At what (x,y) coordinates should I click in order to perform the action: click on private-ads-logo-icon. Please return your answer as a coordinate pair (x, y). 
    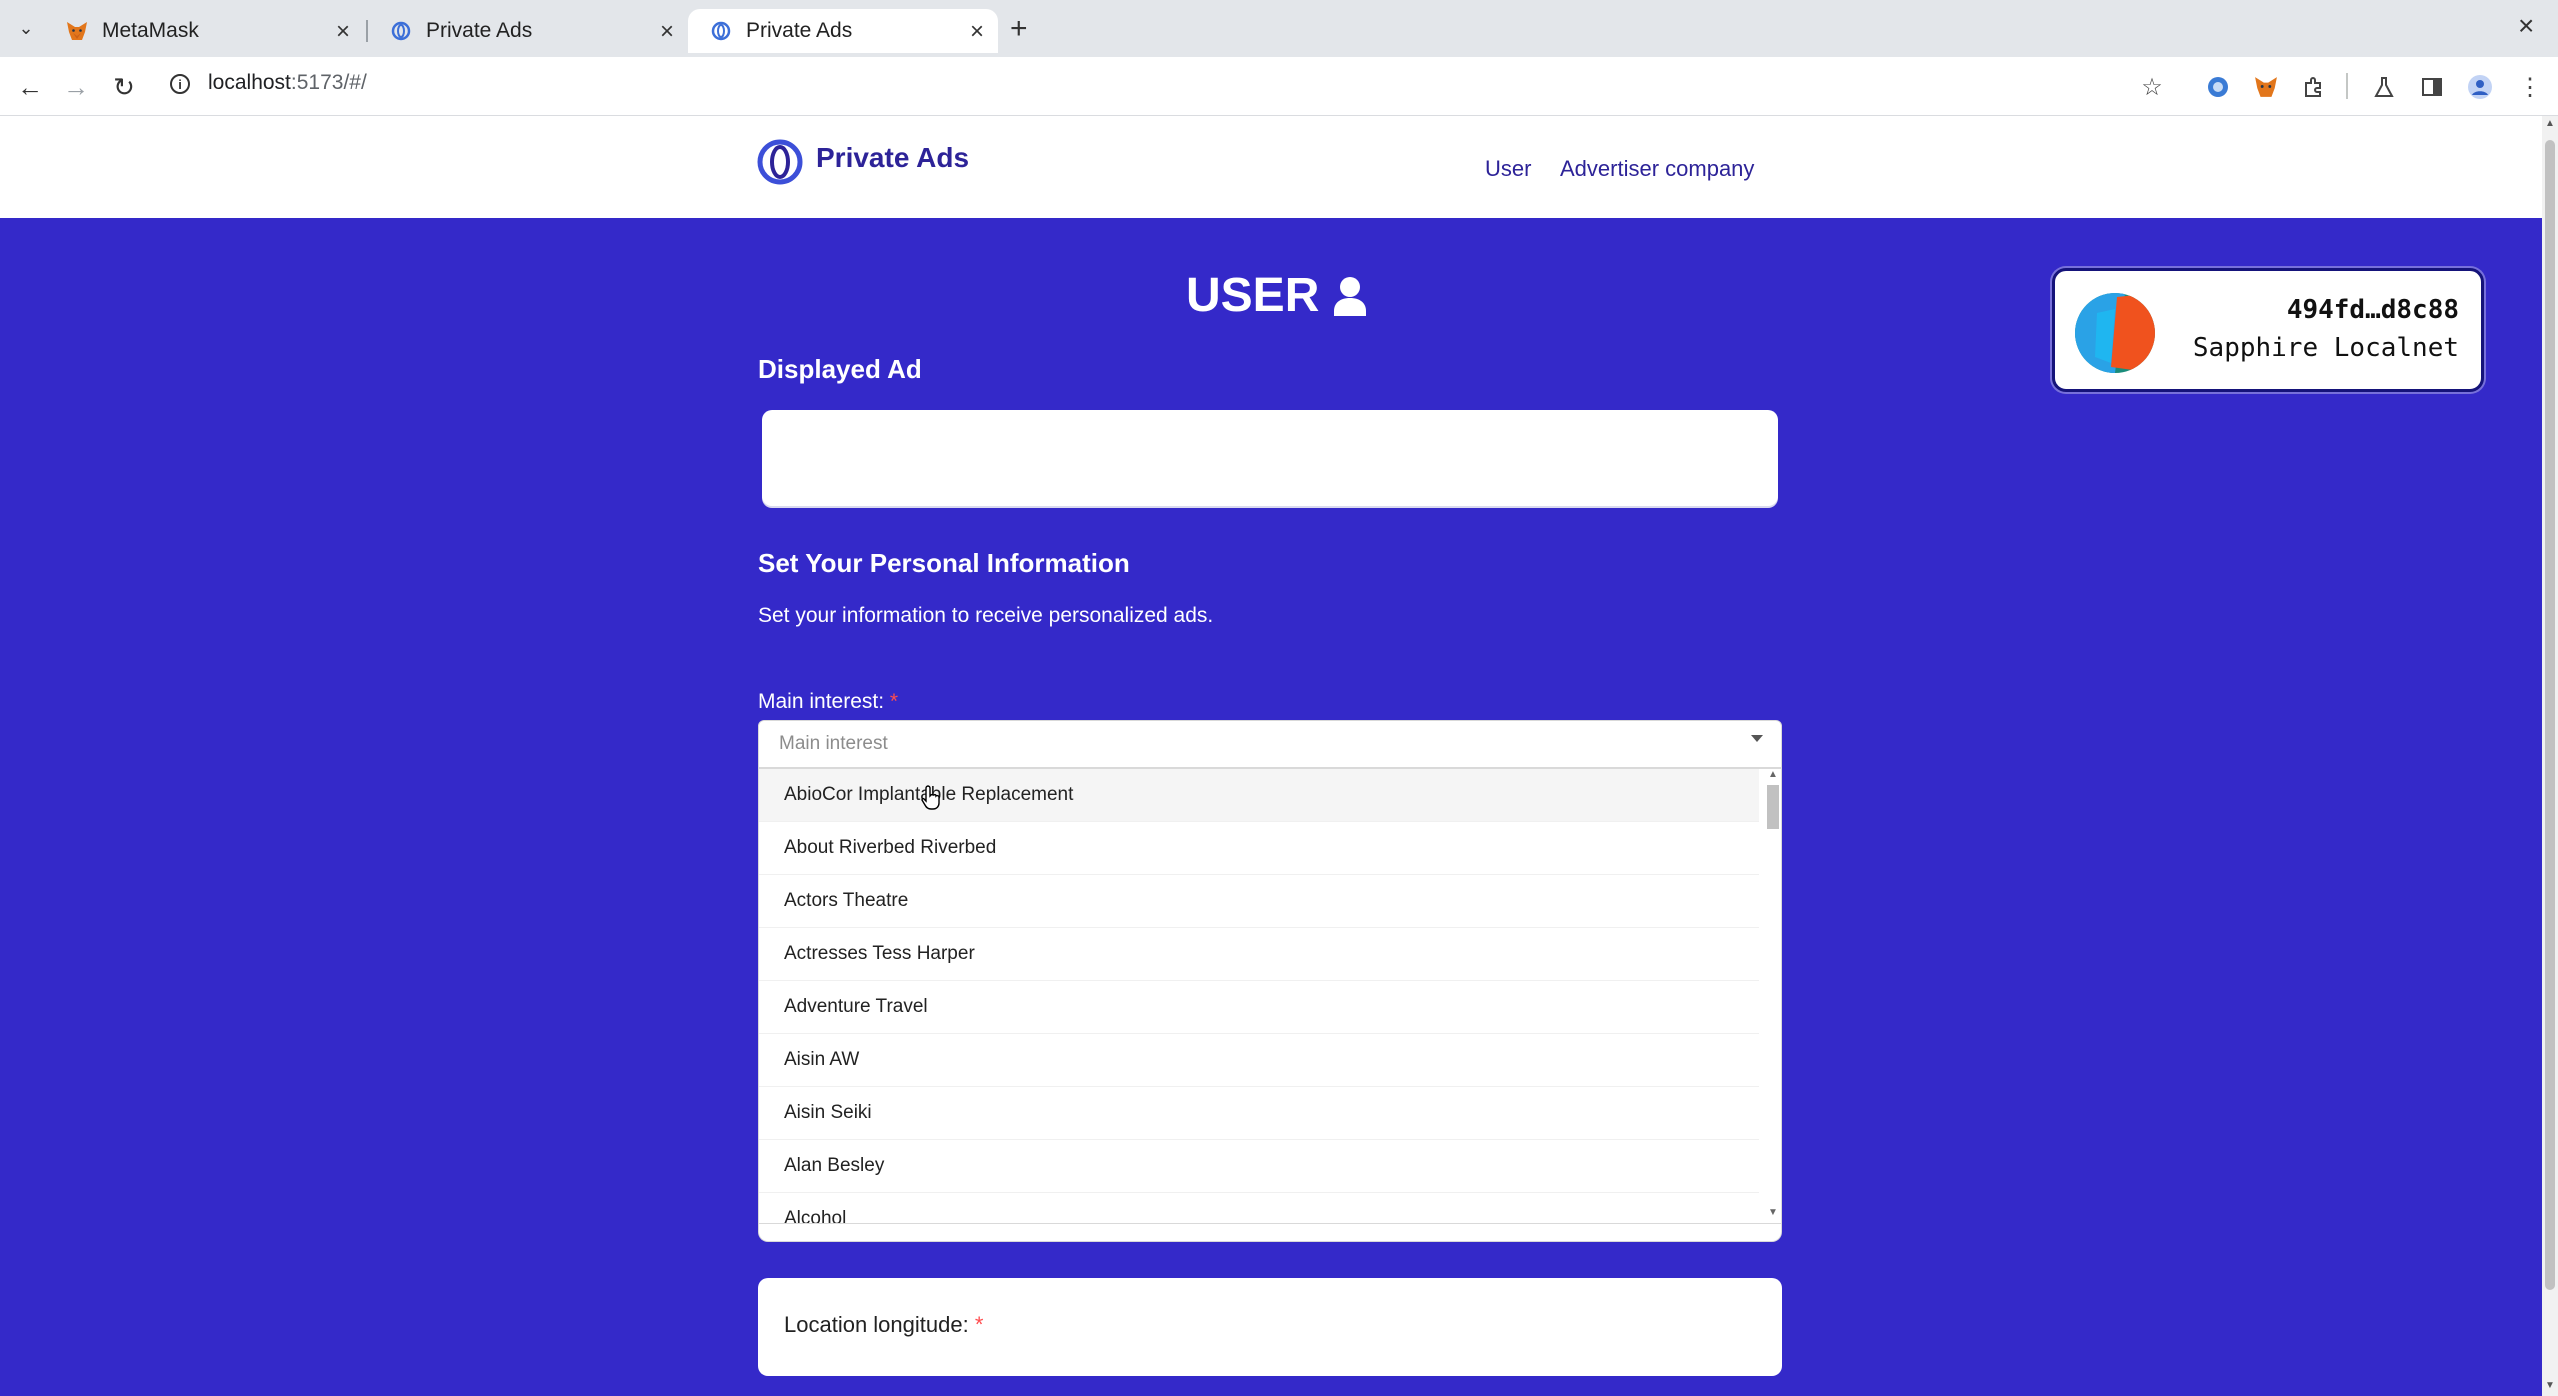
    Looking at the image, I should click on (780, 162).